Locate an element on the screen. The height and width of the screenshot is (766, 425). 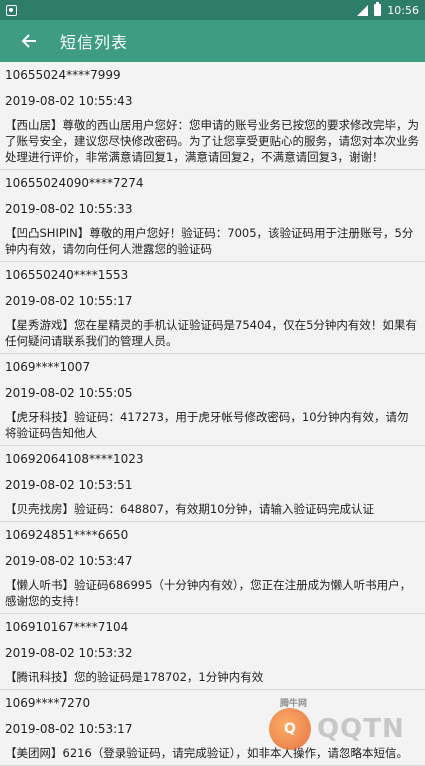
watermark: Q 腾牛网 QQTN is located at coordinates (344, 725).